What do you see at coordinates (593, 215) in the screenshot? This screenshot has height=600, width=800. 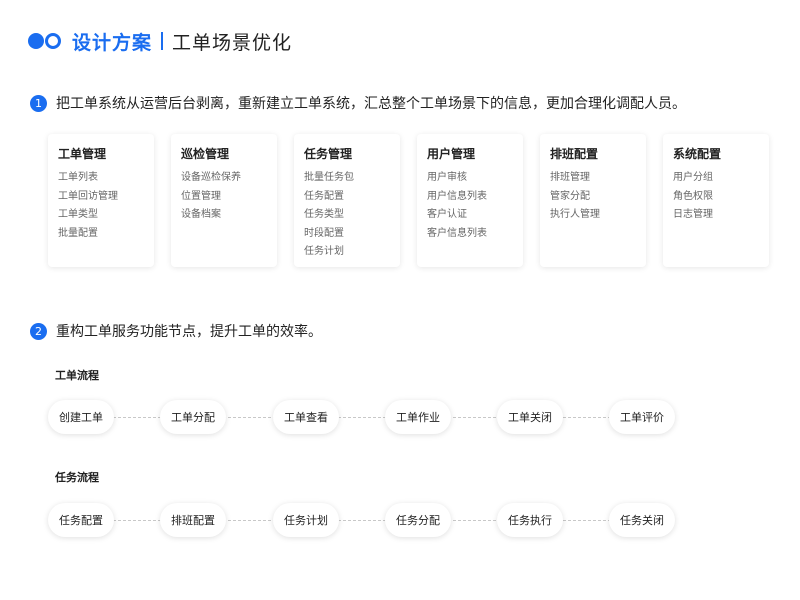 I see `module-item: 执行人管理` at bounding box center [593, 215].